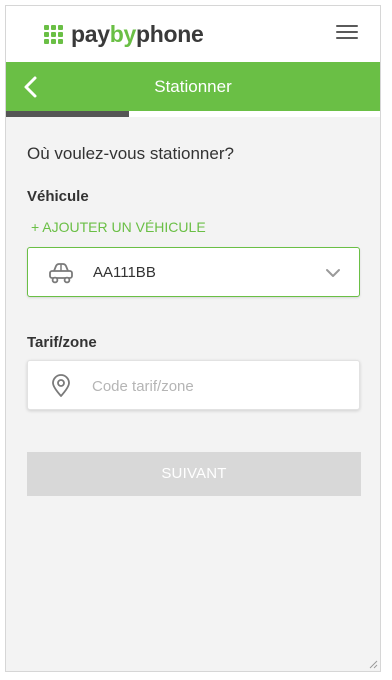 The width and height of the screenshot is (392, 680). I want to click on location-pin-icon, so click(61, 385).